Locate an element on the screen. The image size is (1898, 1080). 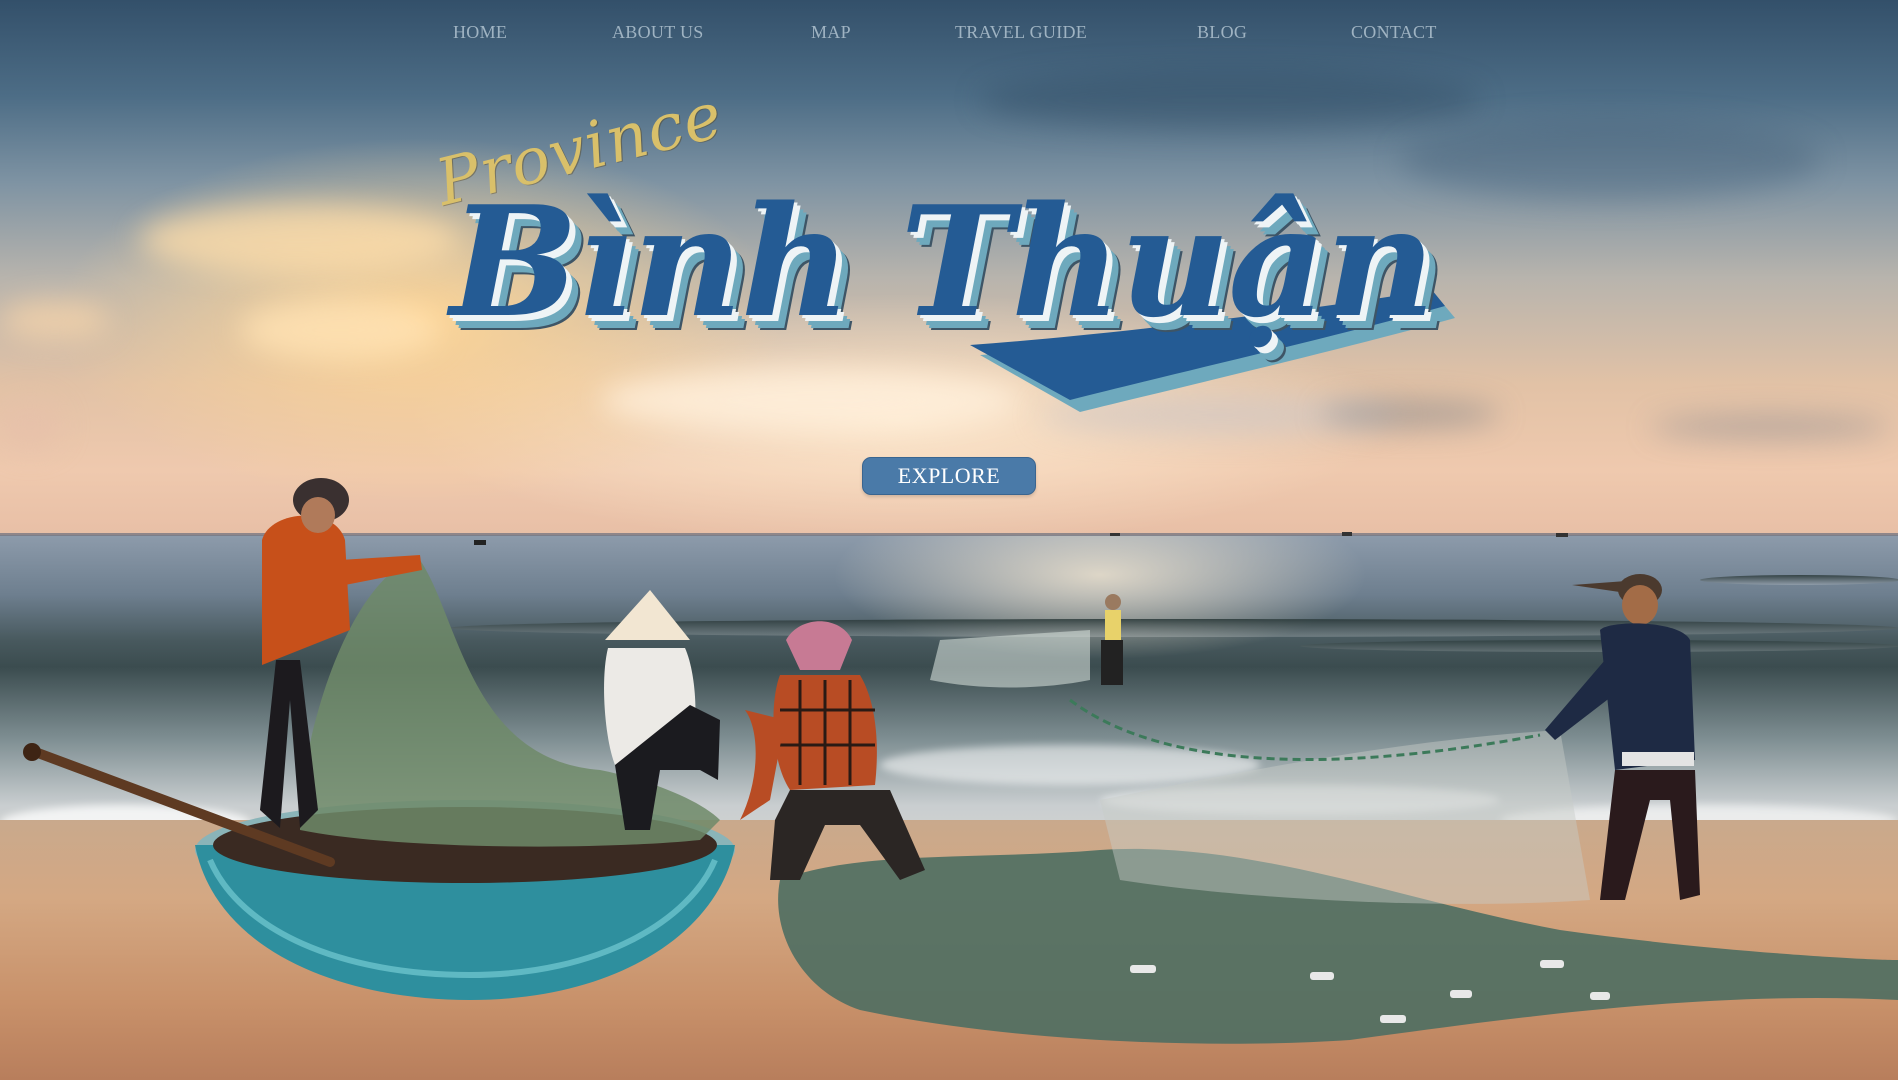
hero-title: Bình Thuận is located at coordinates (942, 261).